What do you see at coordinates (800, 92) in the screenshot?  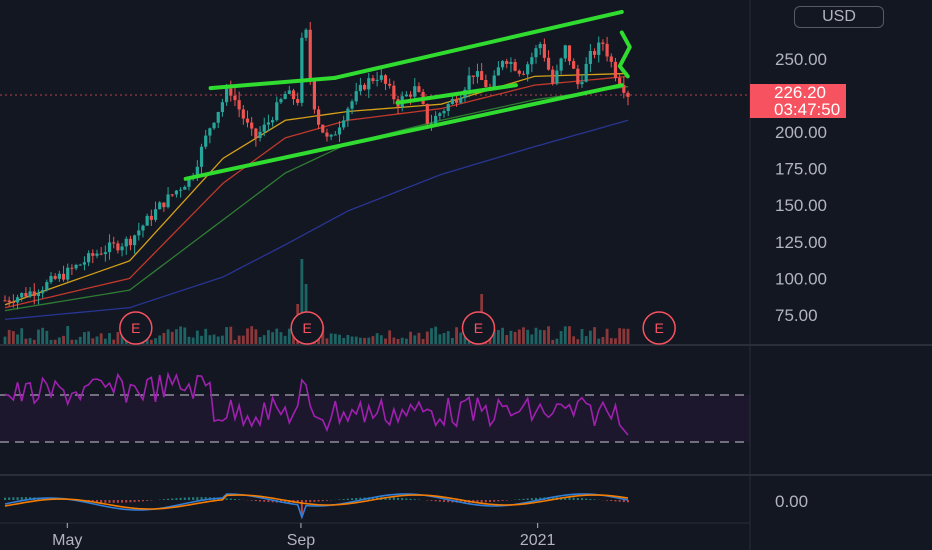 I see `current-price-value: 226.20` at bounding box center [800, 92].